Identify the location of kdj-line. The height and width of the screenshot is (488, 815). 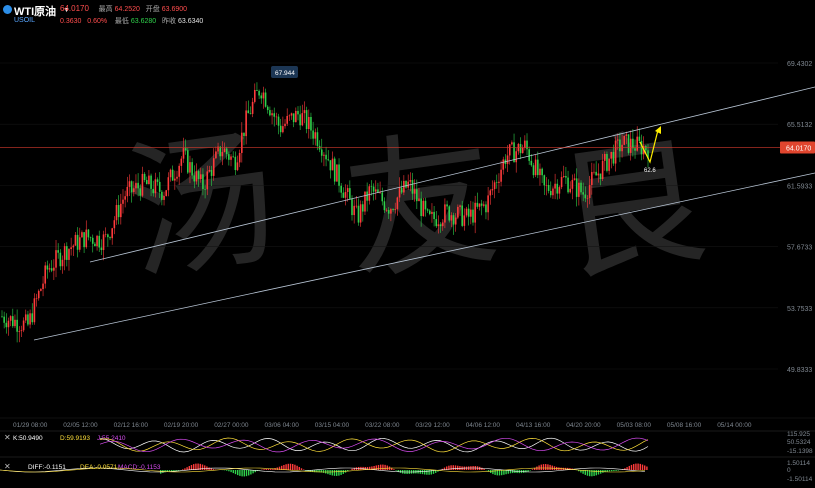
(374, 445).